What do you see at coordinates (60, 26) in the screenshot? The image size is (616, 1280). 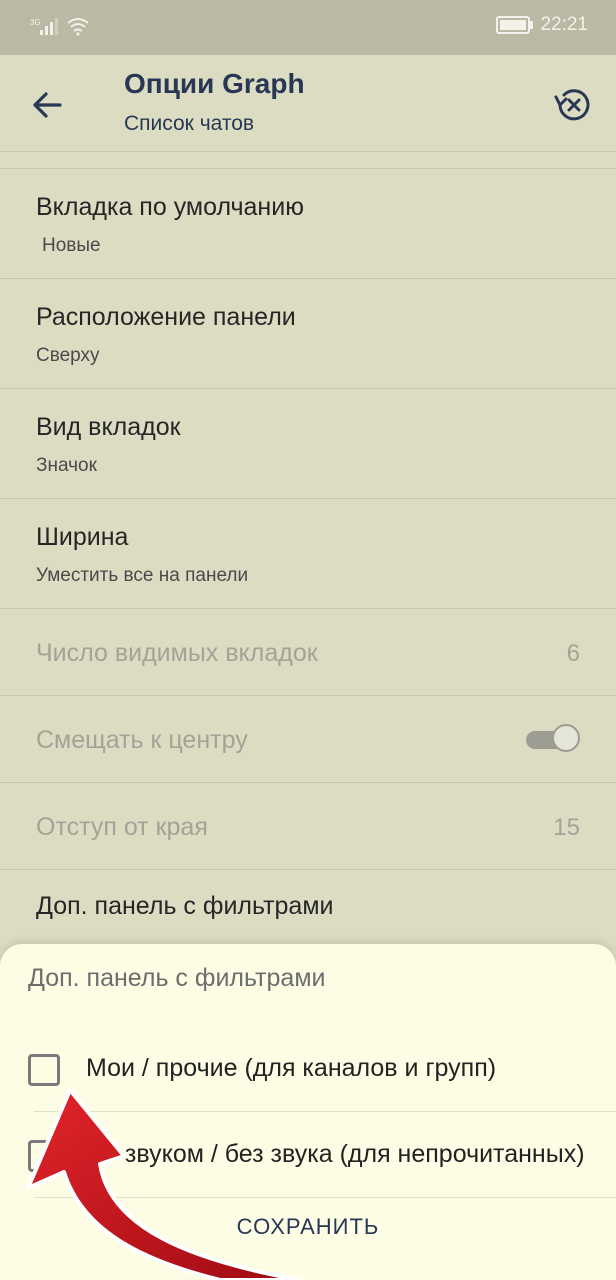 I see `status-indicators: 3G` at bounding box center [60, 26].